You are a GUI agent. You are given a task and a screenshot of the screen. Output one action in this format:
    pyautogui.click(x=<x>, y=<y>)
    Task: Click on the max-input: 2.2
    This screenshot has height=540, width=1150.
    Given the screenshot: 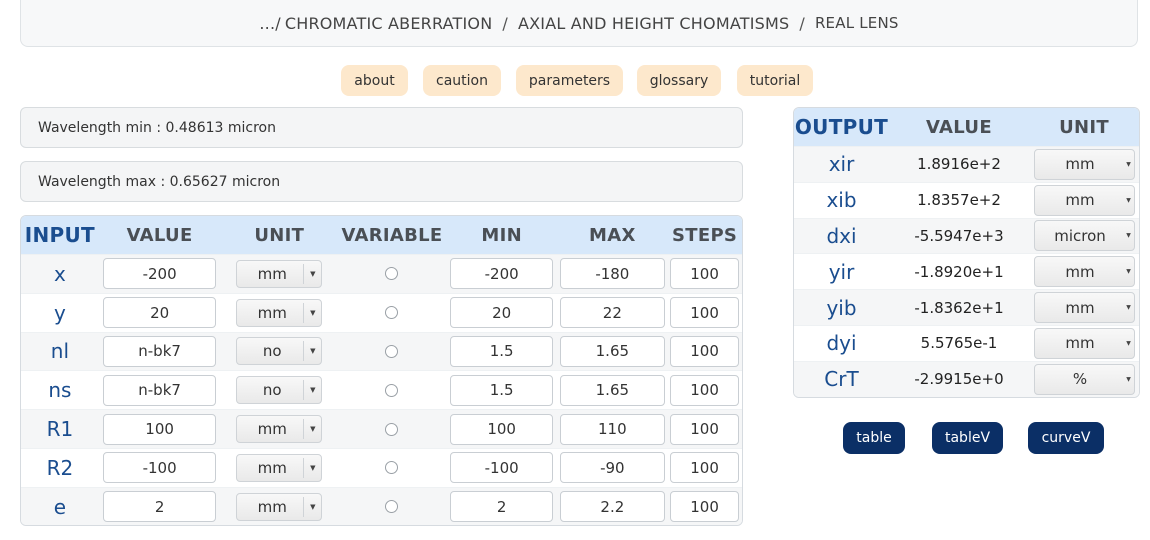 What is the action you would take?
    pyautogui.click(x=612, y=507)
    